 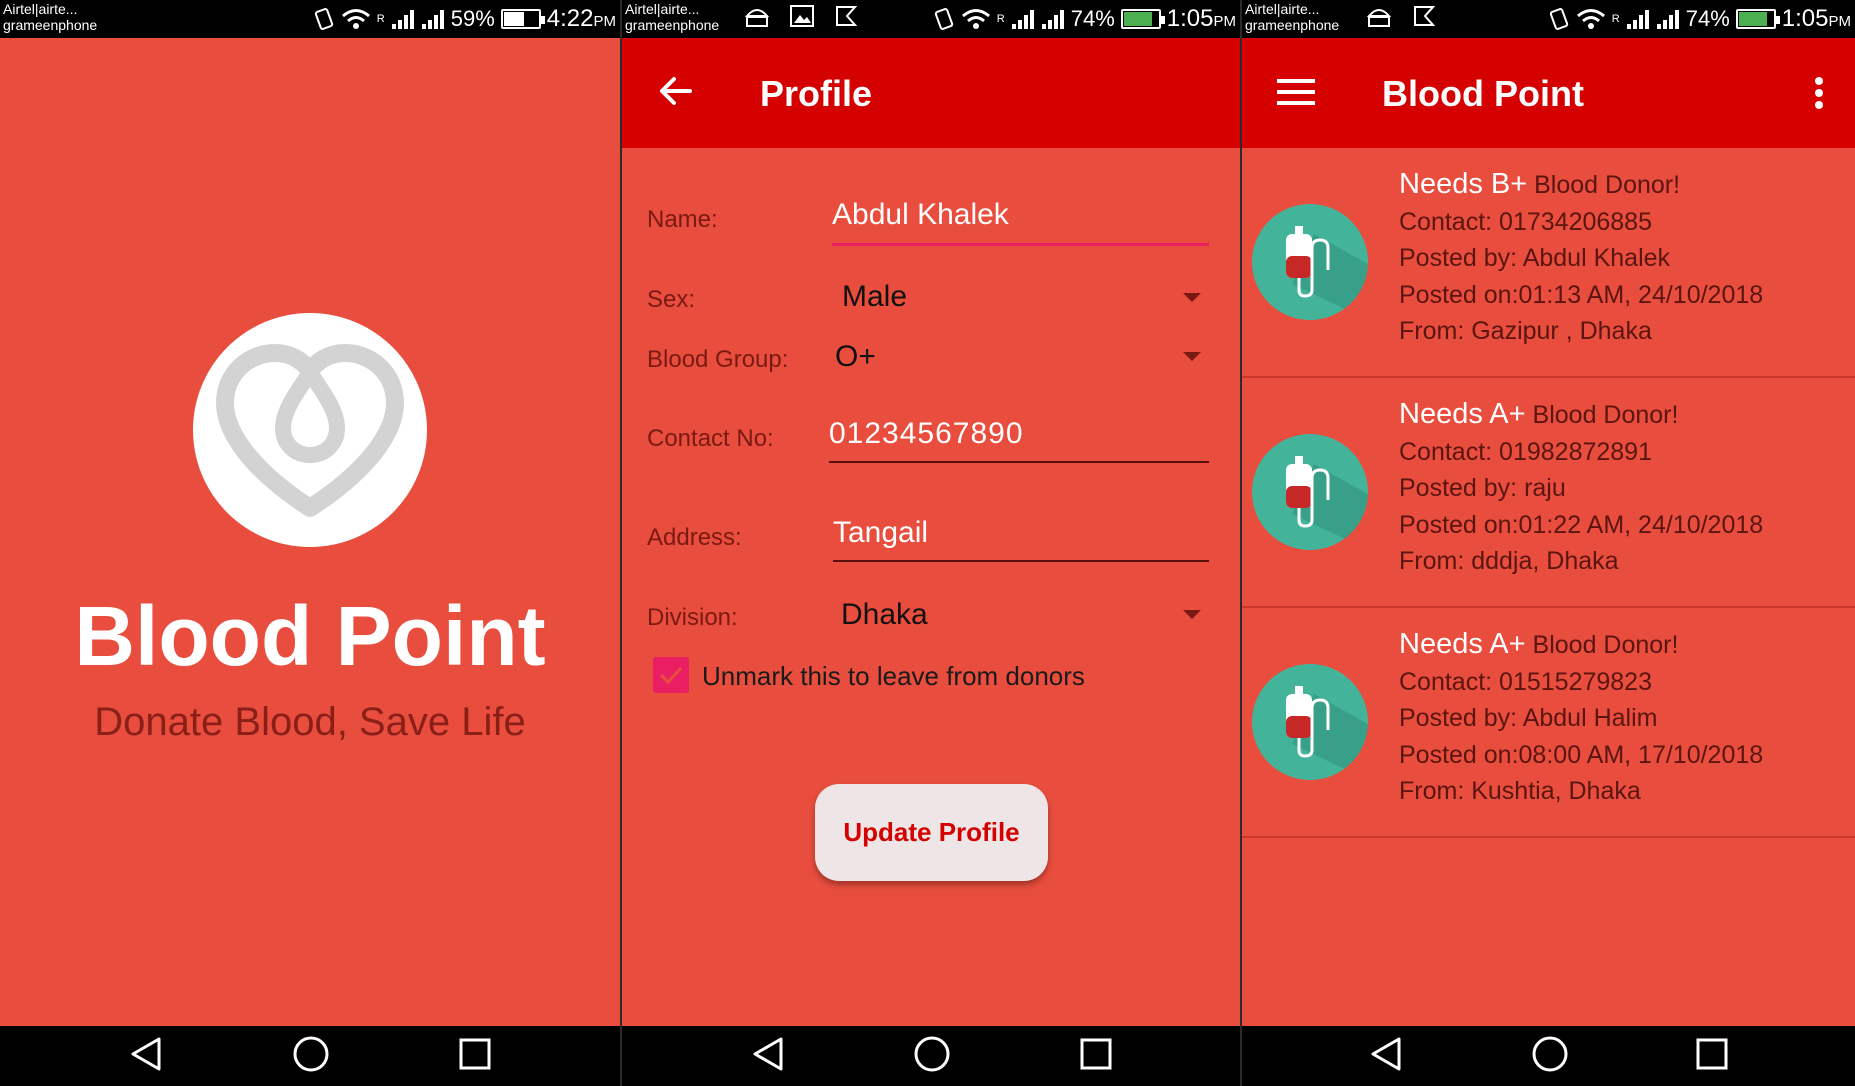 What do you see at coordinates (1819, 95) in the screenshot?
I see `more-options-icon` at bounding box center [1819, 95].